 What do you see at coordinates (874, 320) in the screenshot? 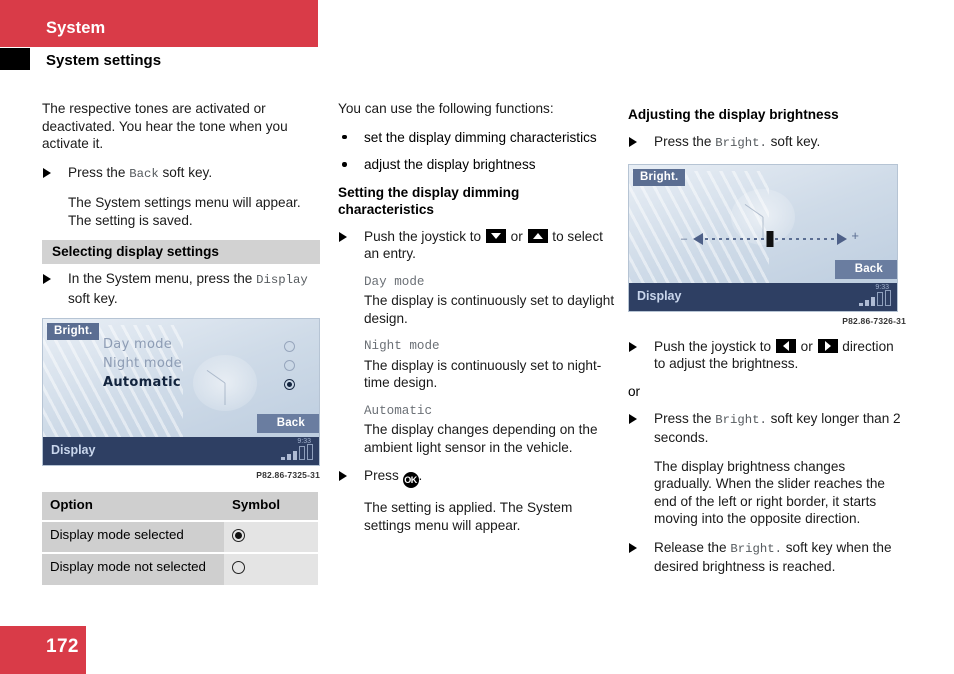
I see `figure-caption-right: P82.86-7326-31` at bounding box center [874, 320].